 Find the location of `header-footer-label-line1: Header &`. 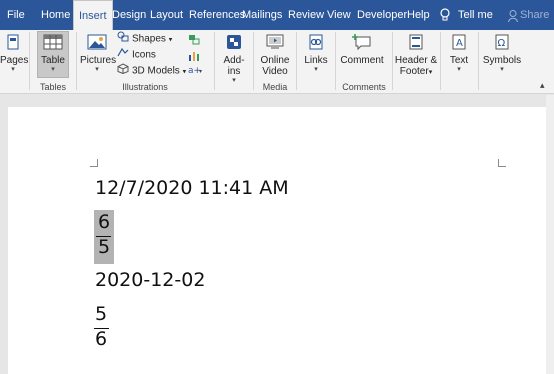

header-footer-label-line1: Header & is located at coordinates (416, 60).